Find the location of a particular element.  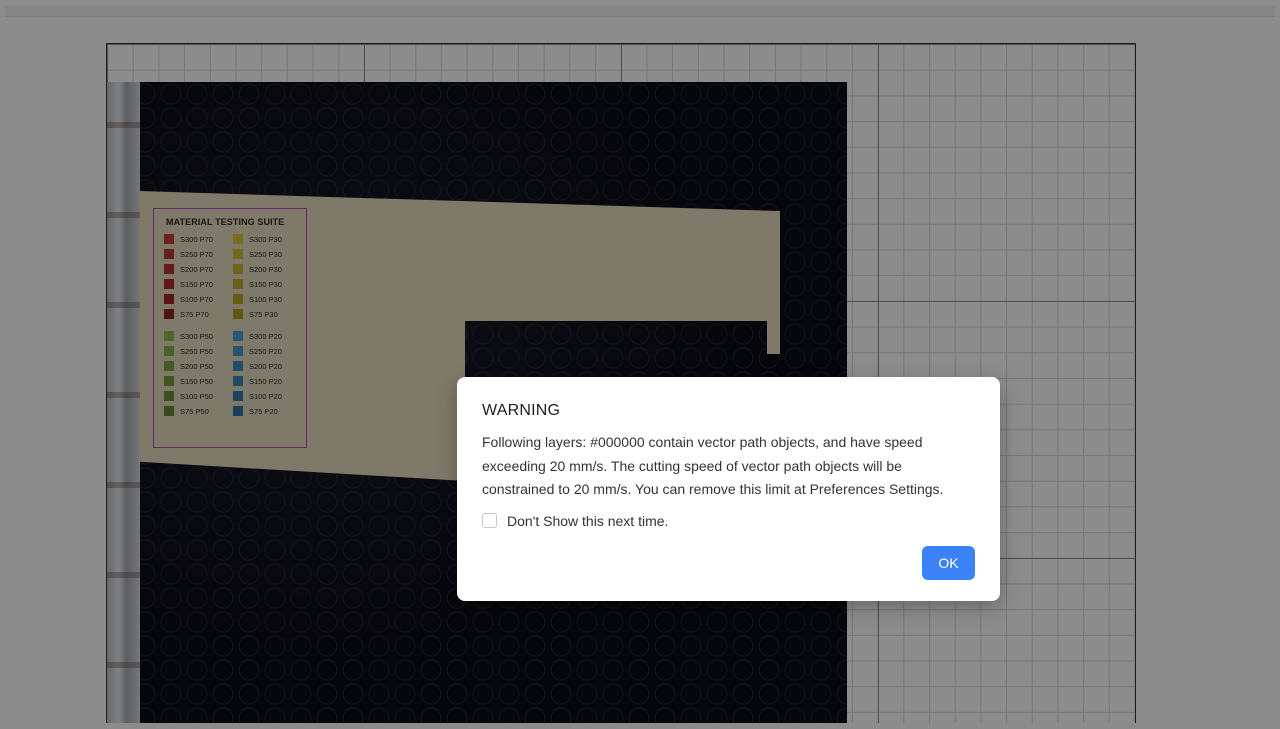

dont-show-option: Don't Show this next time. is located at coordinates (728, 521).